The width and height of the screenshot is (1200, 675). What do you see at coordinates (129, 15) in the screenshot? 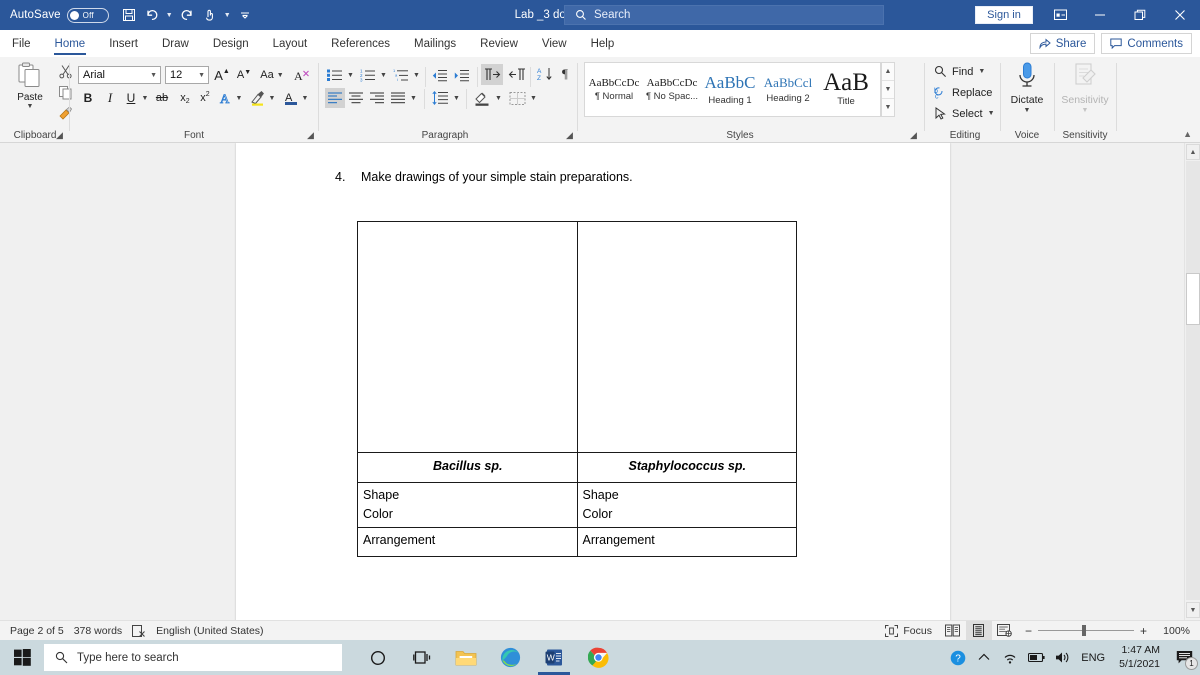
I see `save-icon` at bounding box center [129, 15].